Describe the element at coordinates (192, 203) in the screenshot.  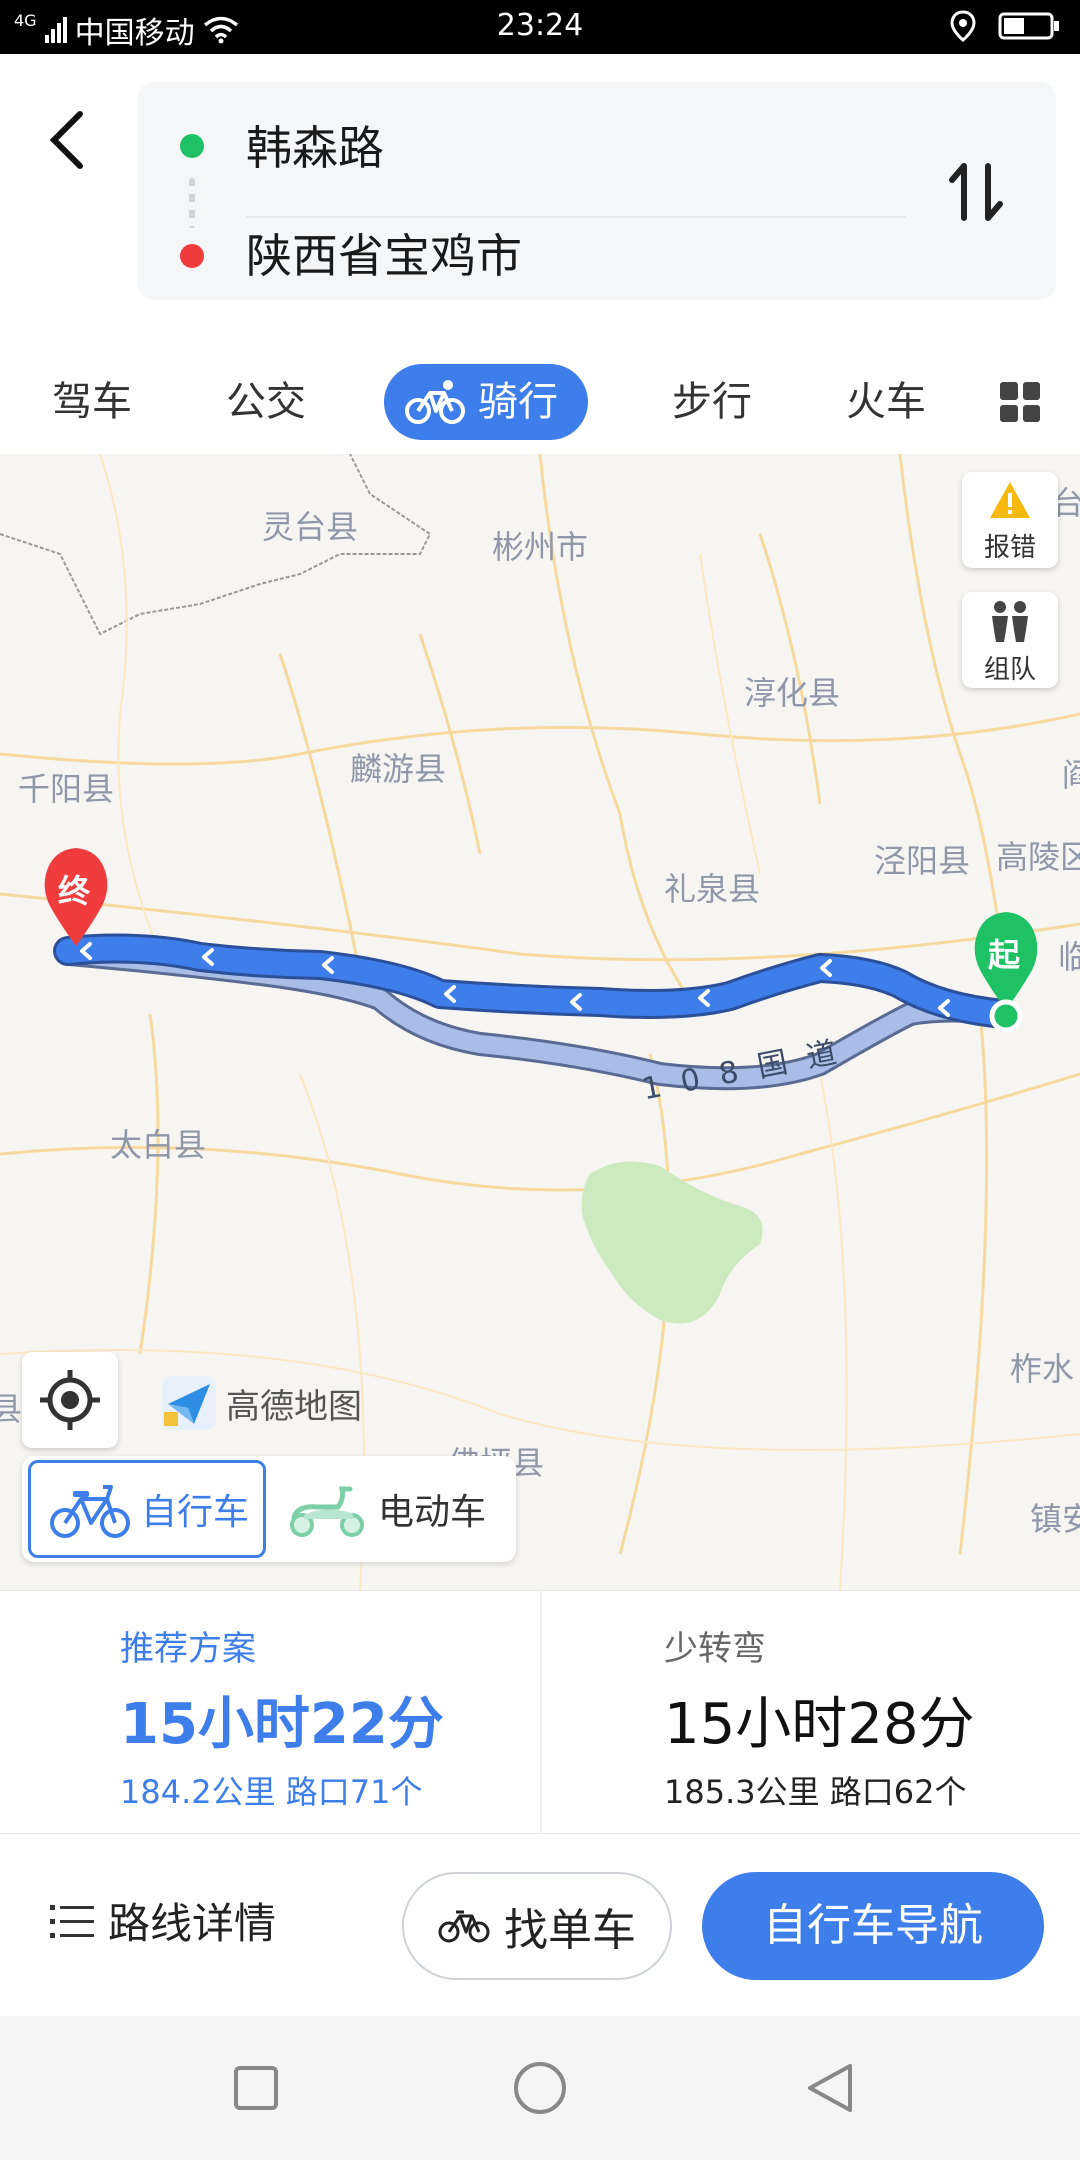
I see `route-connector` at that location.